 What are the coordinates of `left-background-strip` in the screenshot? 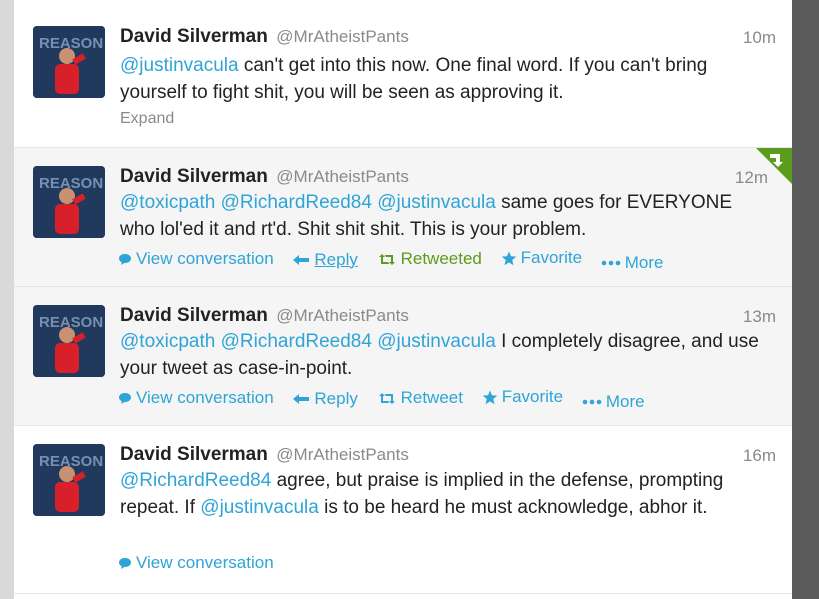 It's located at (7, 299).